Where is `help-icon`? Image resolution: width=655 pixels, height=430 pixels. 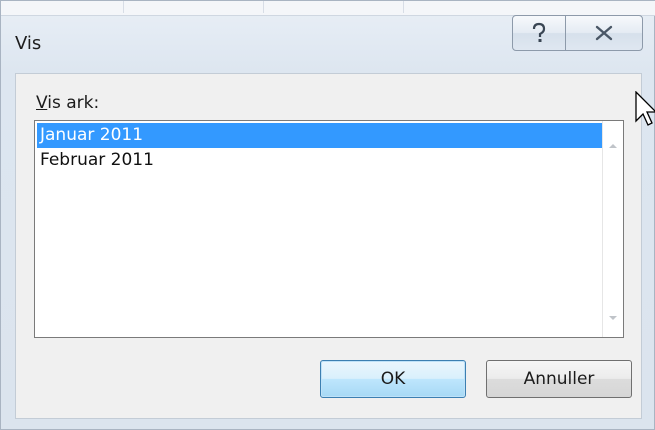
help-icon is located at coordinates (539, 32).